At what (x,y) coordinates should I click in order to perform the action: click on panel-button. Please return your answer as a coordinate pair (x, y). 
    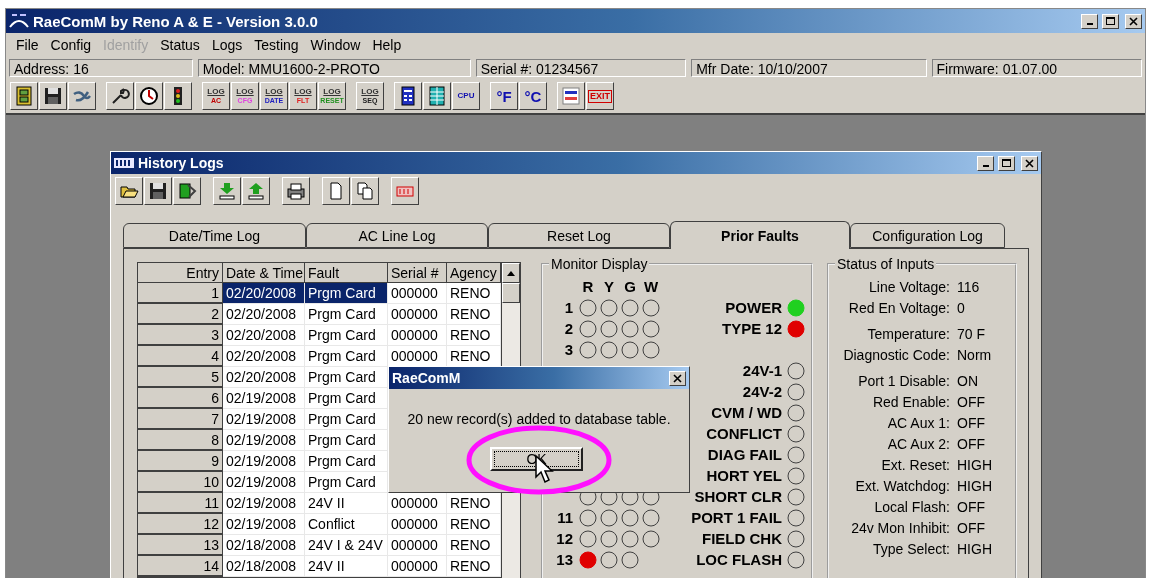
    Looking at the image, I should click on (24, 96).